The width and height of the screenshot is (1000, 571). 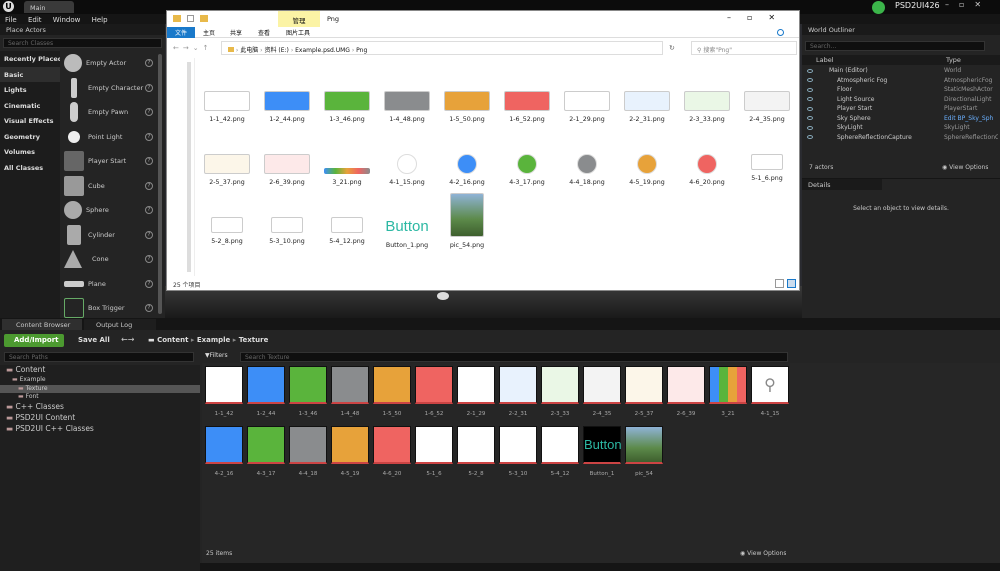 I want to click on search-paths-input: Search Paths, so click(x=99, y=357).